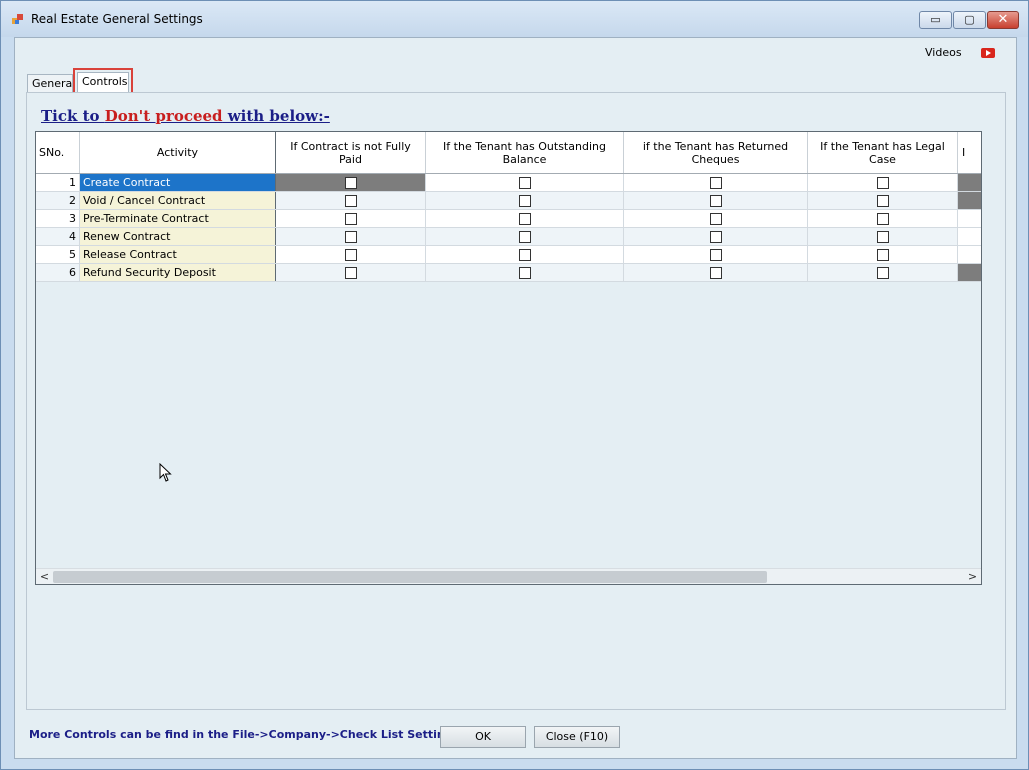  What do you see at coordinates (276, 116) in the screenshot?
I see `heading-part-3: with below:-` at bounding box center [276, 116].